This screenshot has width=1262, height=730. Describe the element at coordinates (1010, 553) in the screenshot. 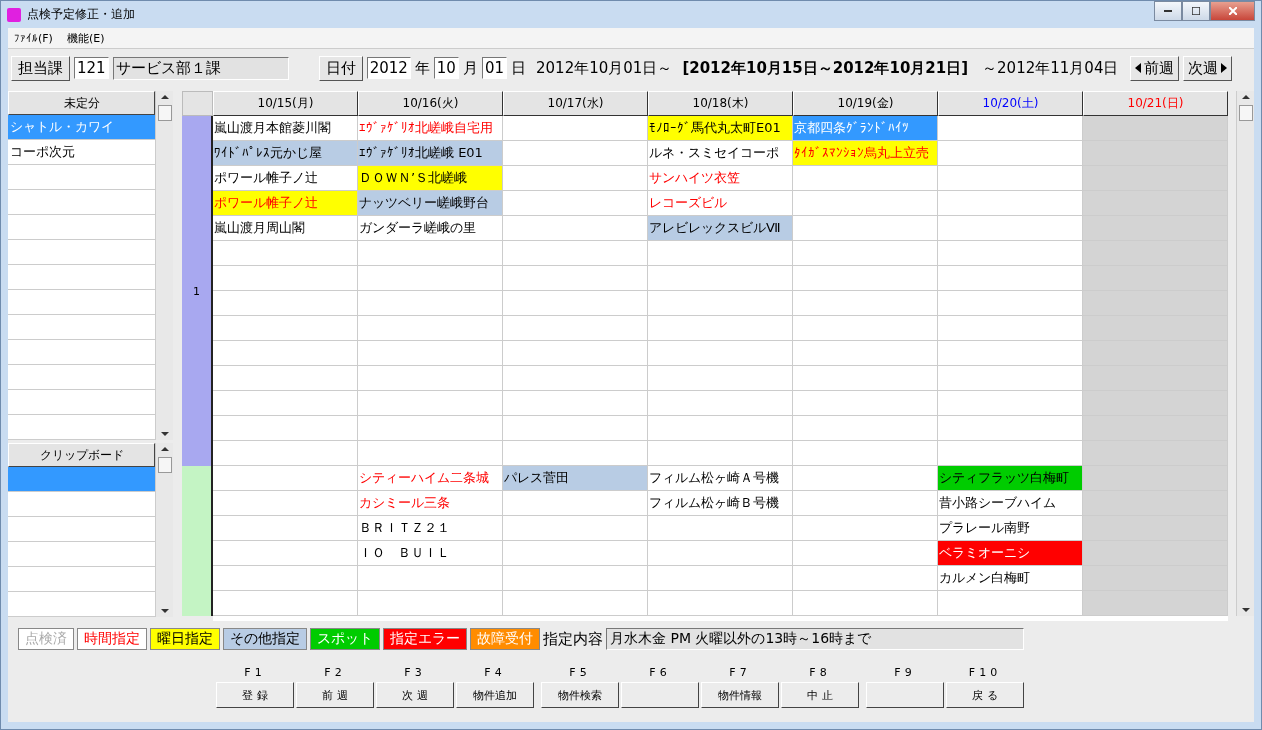

I see `table-cell: ベラミオーニシ` at that location.